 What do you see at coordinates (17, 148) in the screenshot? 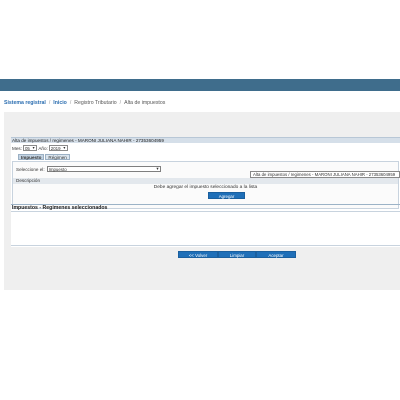
I see `month-label: Mes:` at bounding box center [17, 148].